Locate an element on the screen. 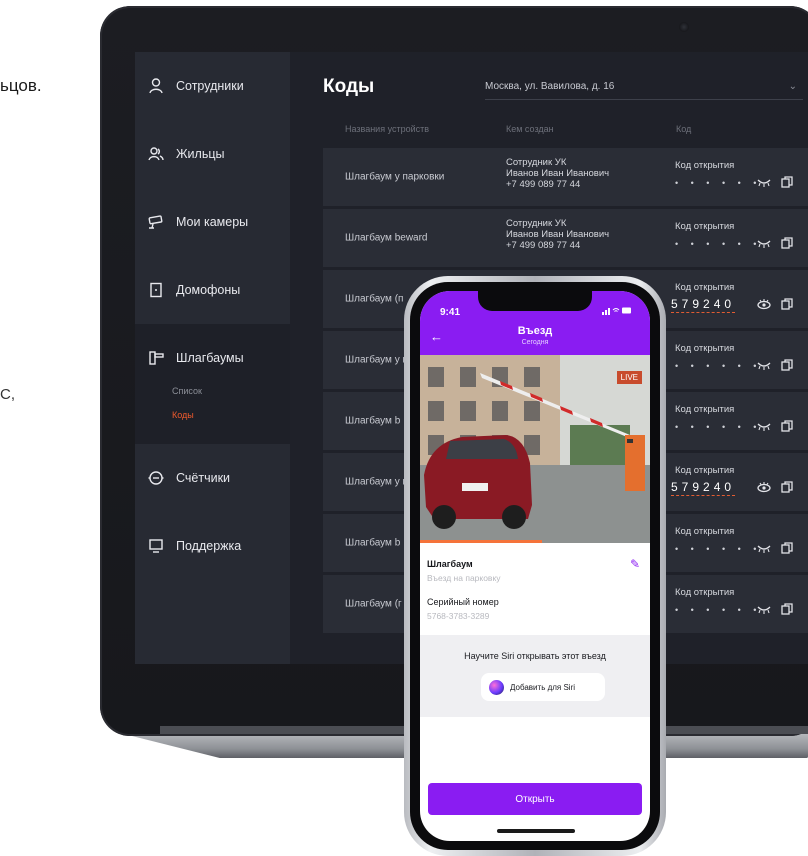 The width and height of the screenshot is (808, 856). chevron-down-icon: ⌄ is located at coordinates (792, 86).